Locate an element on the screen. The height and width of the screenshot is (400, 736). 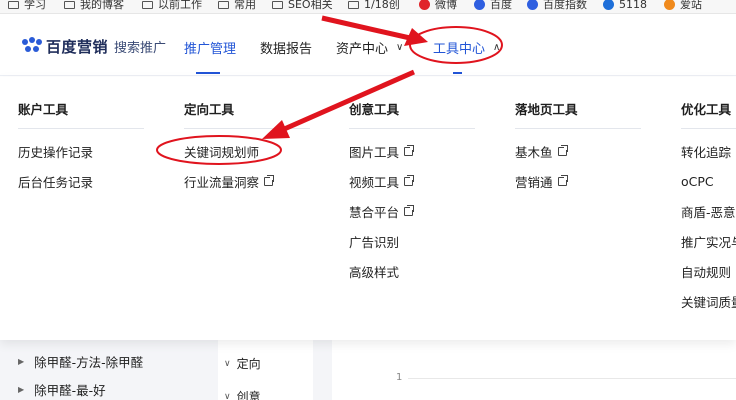
filter-item: ∨ 定向 is located at coordinates (242, 363).